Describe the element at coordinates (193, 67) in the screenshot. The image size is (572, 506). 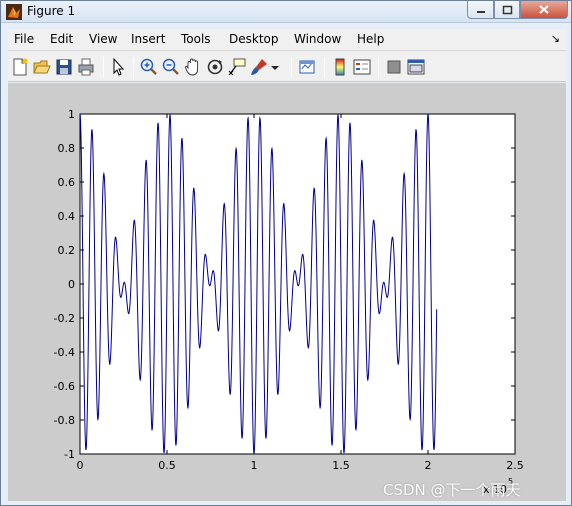
I see `pan-icon` at that location.